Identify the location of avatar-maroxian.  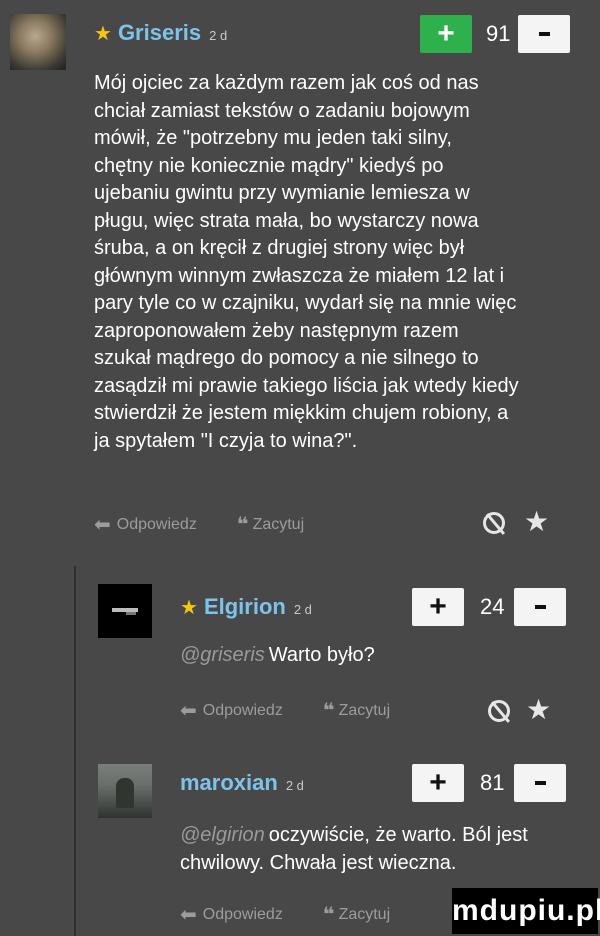
(125, 791).